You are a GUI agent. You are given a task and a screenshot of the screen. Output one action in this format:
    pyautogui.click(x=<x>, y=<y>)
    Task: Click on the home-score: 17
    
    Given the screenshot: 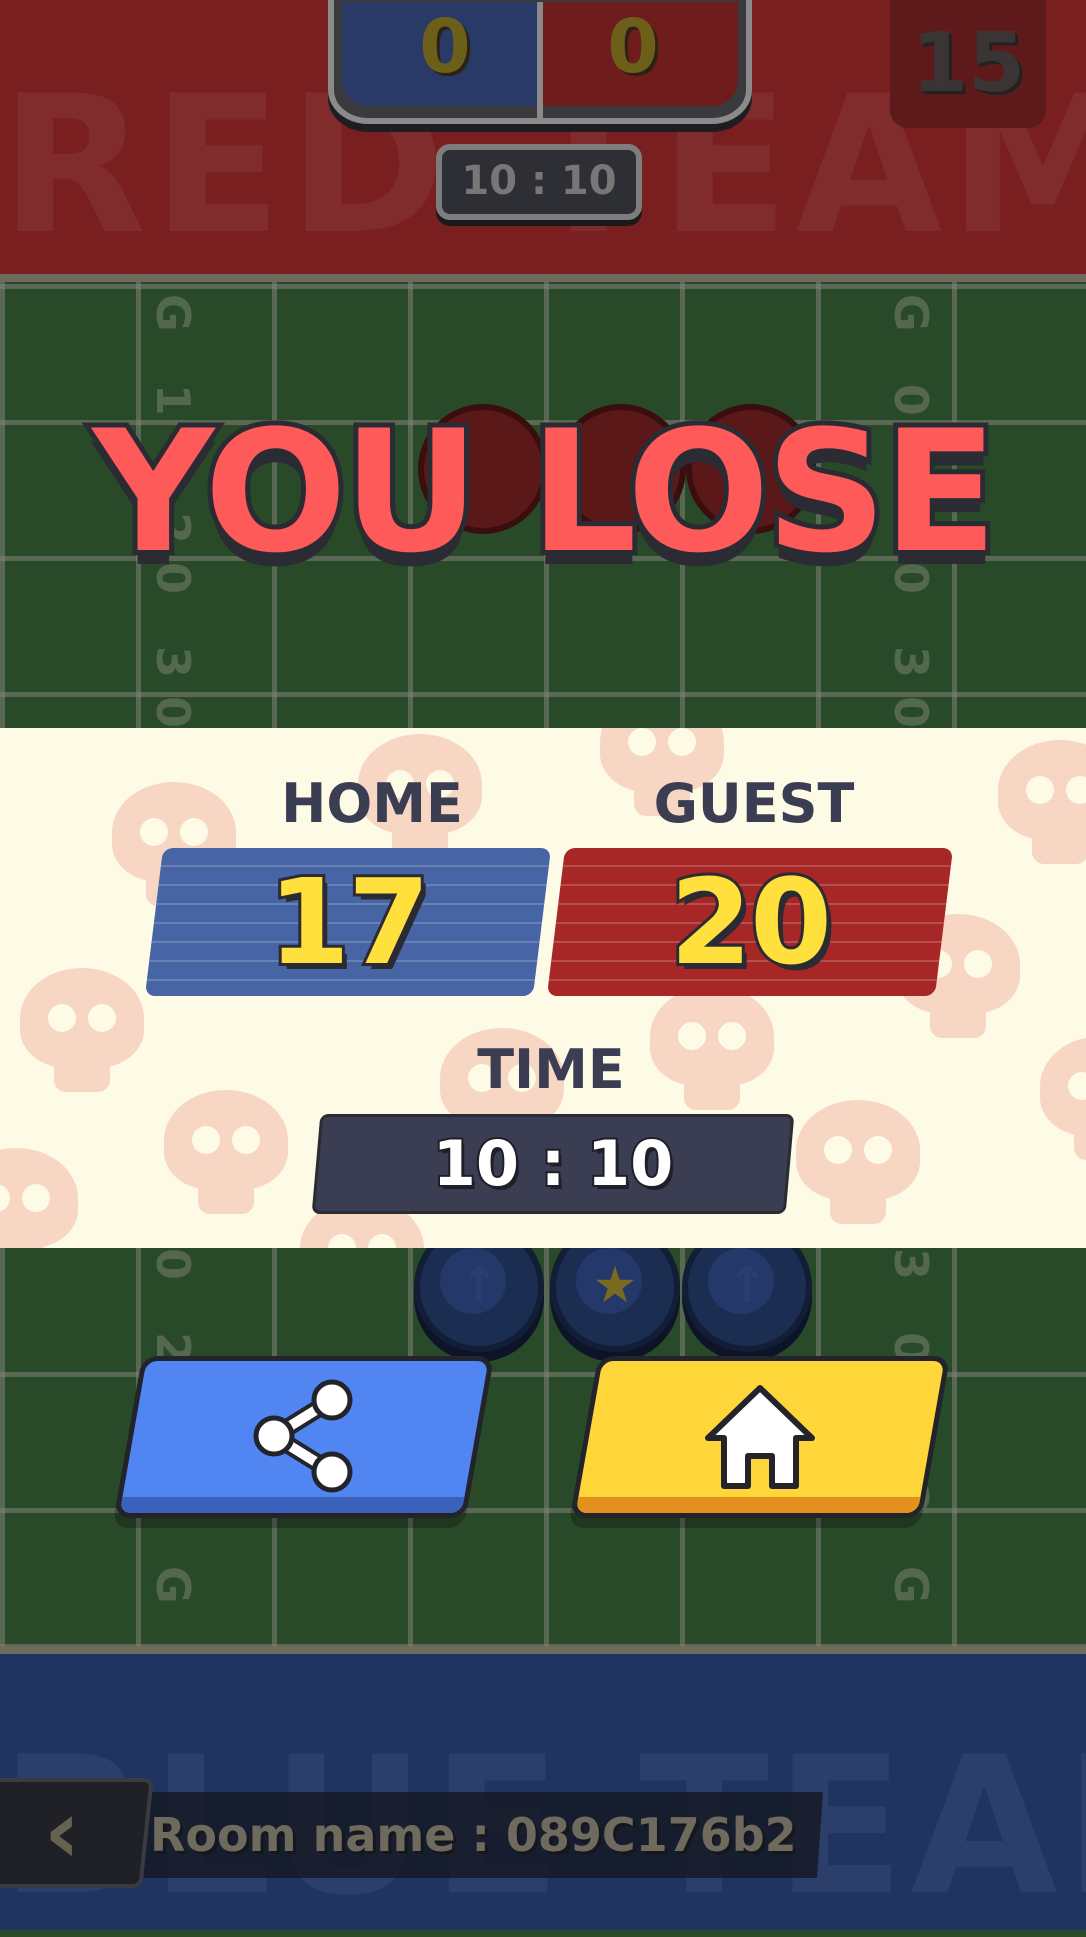 What is the action you would take?
    pyautogui.click(x=349, y=922)
    